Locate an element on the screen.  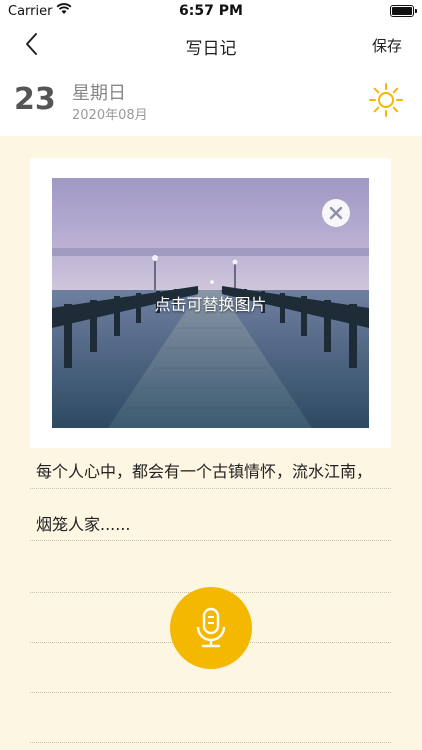
year-month-label: 2020年08月 is located at coordinates (110, 115).